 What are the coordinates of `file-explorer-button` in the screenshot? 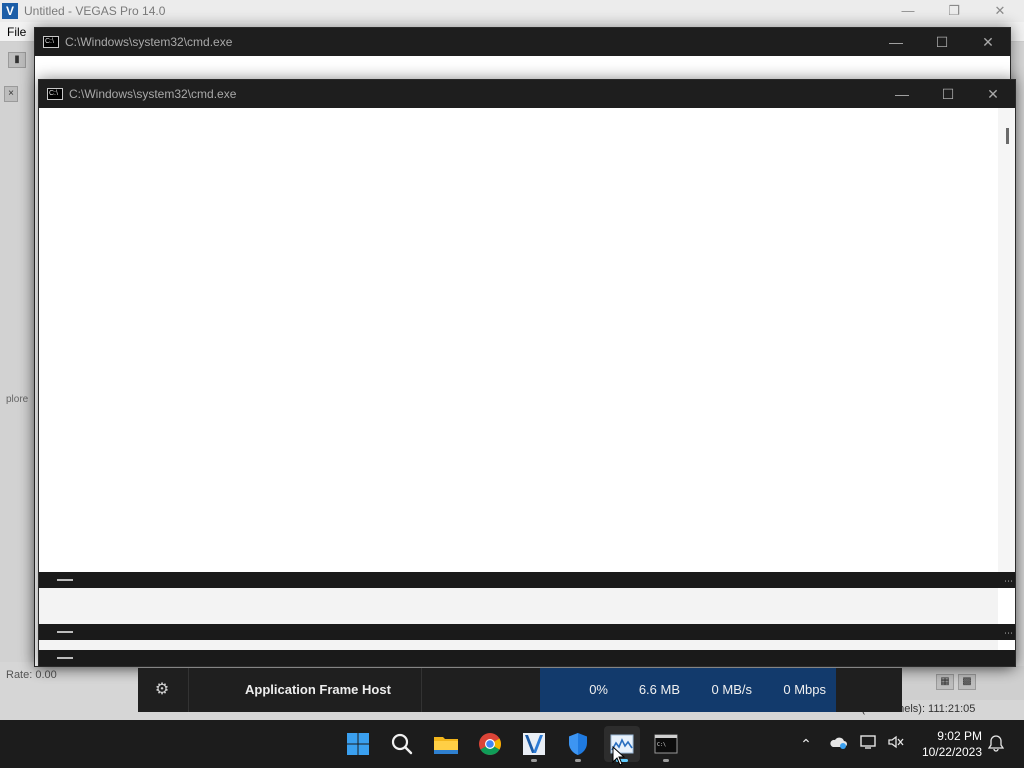 It's located at (446, 744).